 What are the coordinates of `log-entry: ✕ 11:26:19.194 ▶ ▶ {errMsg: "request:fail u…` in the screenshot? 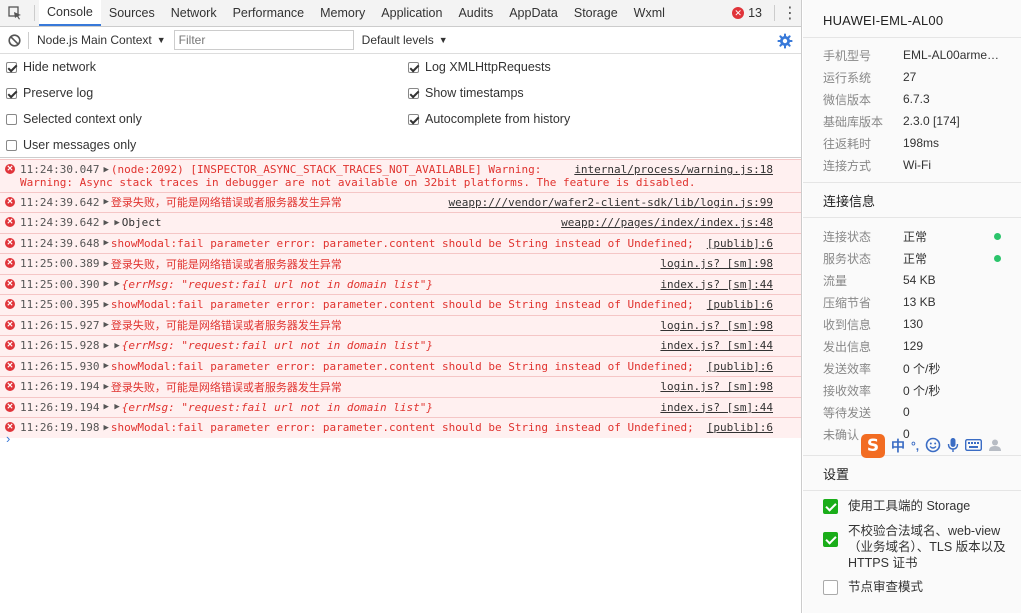 It's located at (400, 406).